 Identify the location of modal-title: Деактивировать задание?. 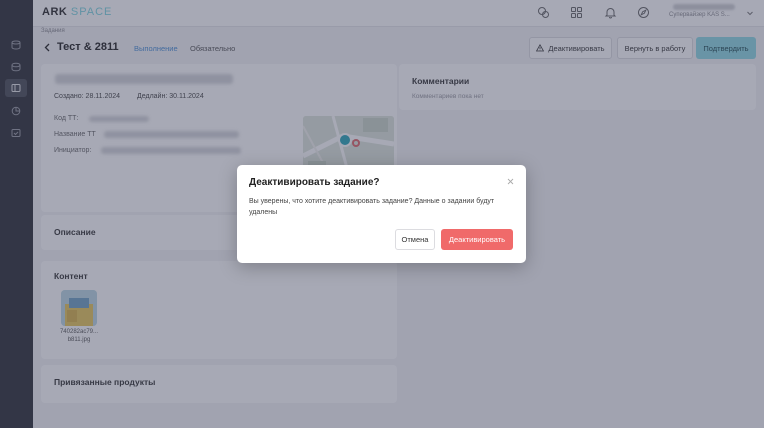
(314, 182).